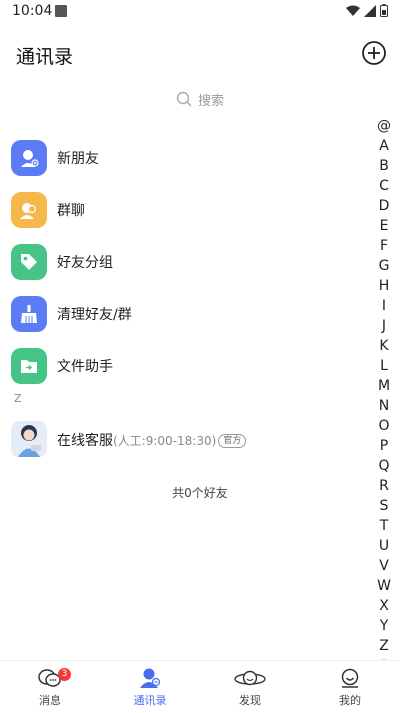 The width and height of the screenshot is (400, 713). Describe the element at coordinates (383, 346) in the screenshot. I see `index-letter: K` at that location.